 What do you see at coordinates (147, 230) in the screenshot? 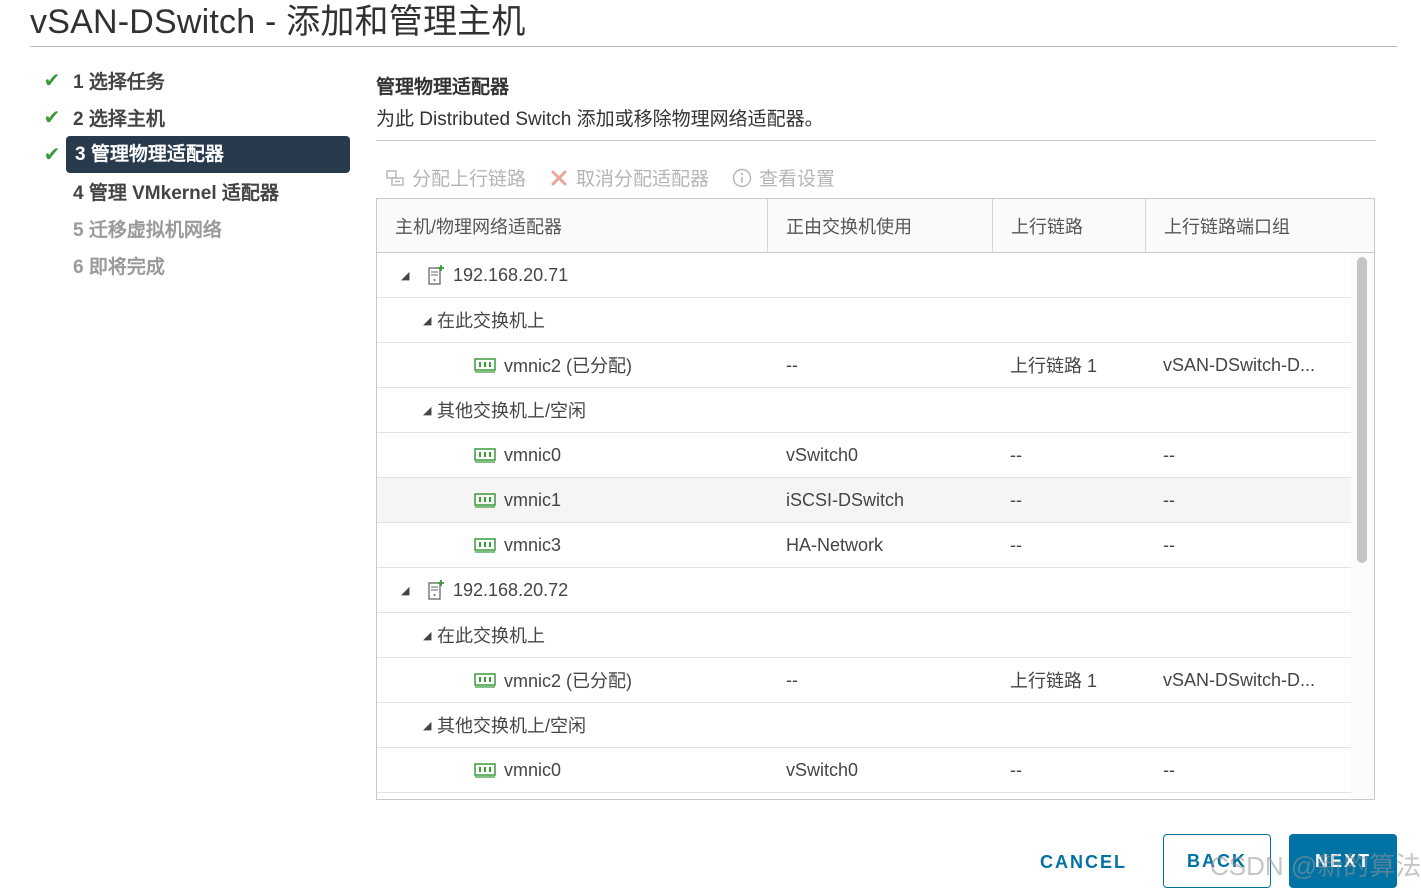
I see `step-label: 5 迁移虚拟机网络` at bounding box center [147, 230].